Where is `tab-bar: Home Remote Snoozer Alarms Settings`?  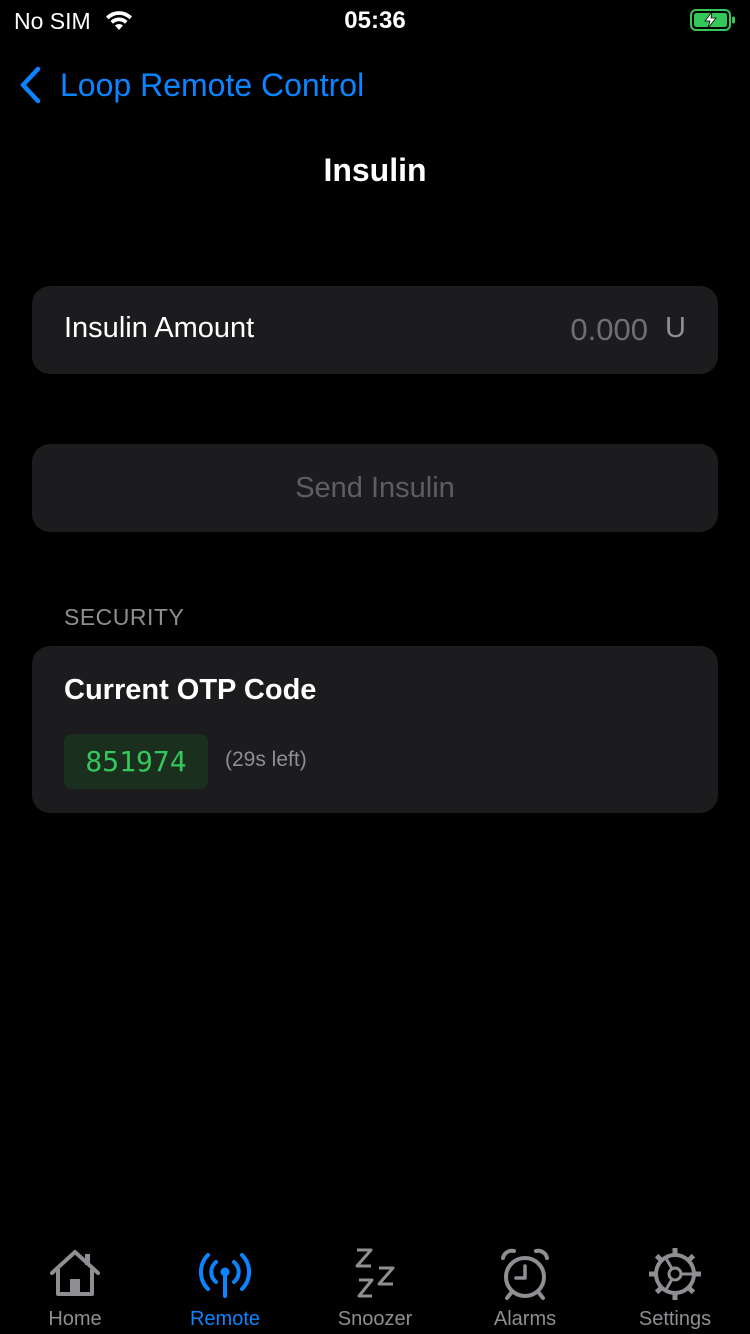 tab-bar: Home Remote Snoozer Alarms Settings is located at coordinates (375, 1286).